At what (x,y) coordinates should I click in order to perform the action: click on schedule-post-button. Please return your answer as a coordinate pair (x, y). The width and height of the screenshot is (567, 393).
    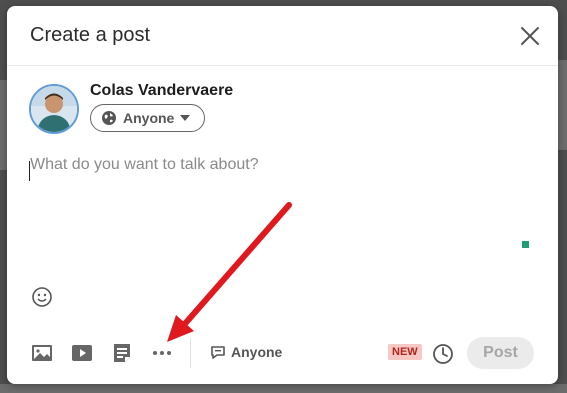
    Looking at the image, I should click on (443, 354).